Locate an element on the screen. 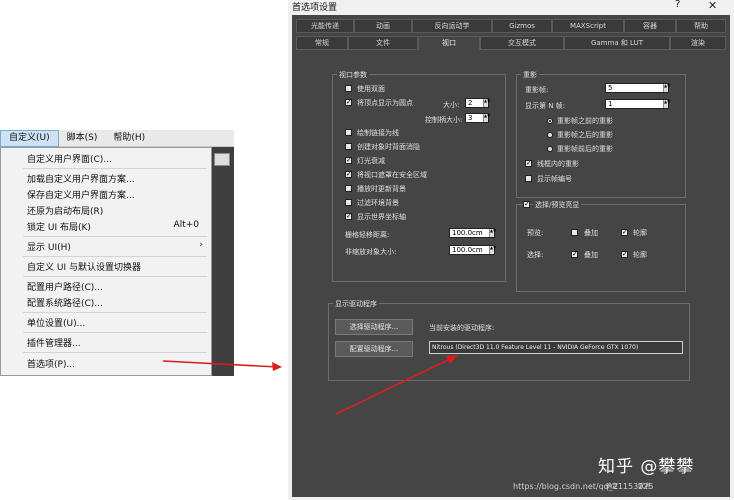 This screenshot has width=734, height=500. preview-overlay-label: 叠加 is located at coordinates (591, 233).